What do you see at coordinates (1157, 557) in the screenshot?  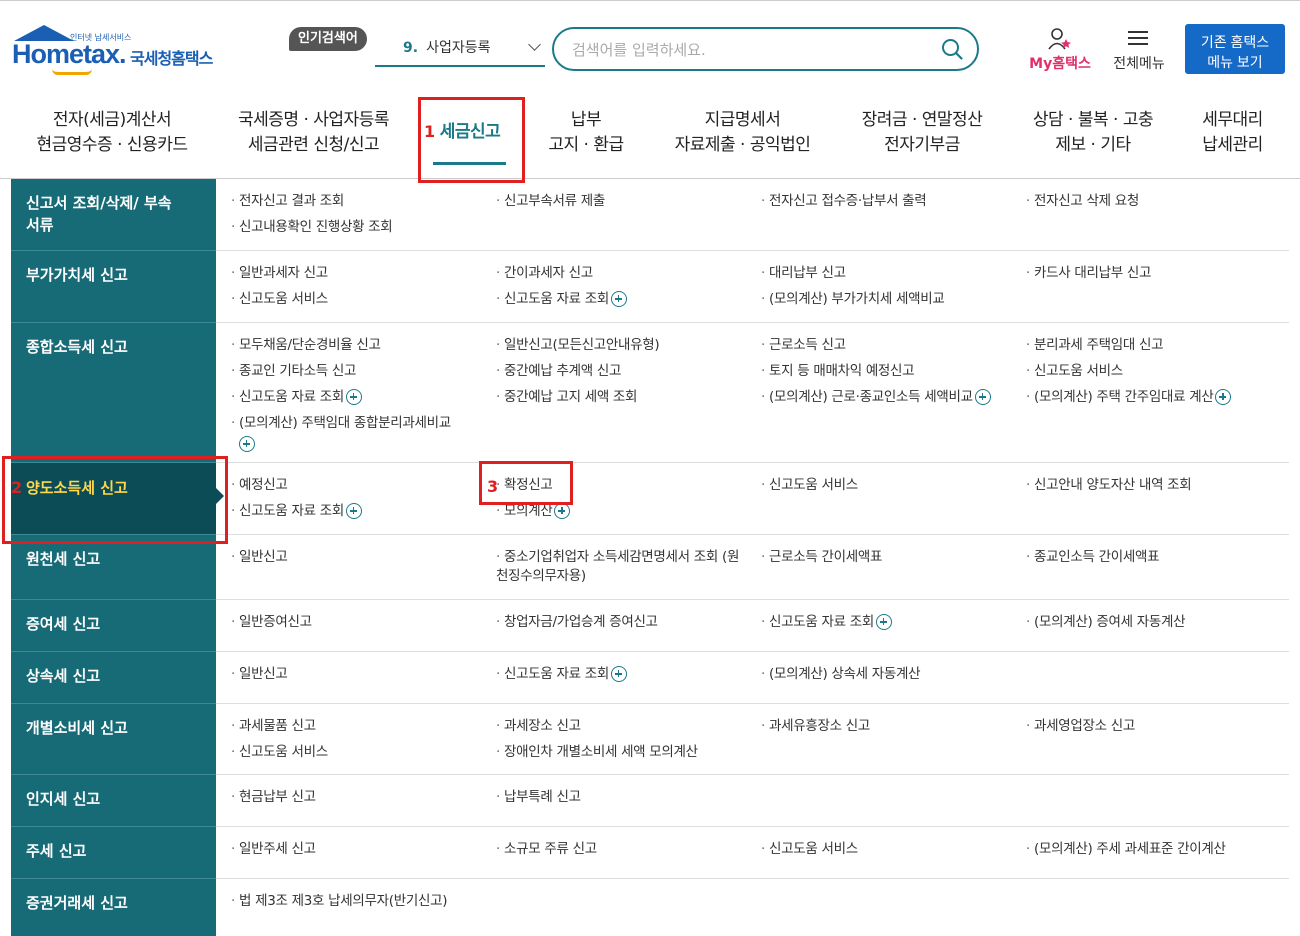 I see `list-item: 종교인소득 간이세액표` at bounding box center [1157, 557].